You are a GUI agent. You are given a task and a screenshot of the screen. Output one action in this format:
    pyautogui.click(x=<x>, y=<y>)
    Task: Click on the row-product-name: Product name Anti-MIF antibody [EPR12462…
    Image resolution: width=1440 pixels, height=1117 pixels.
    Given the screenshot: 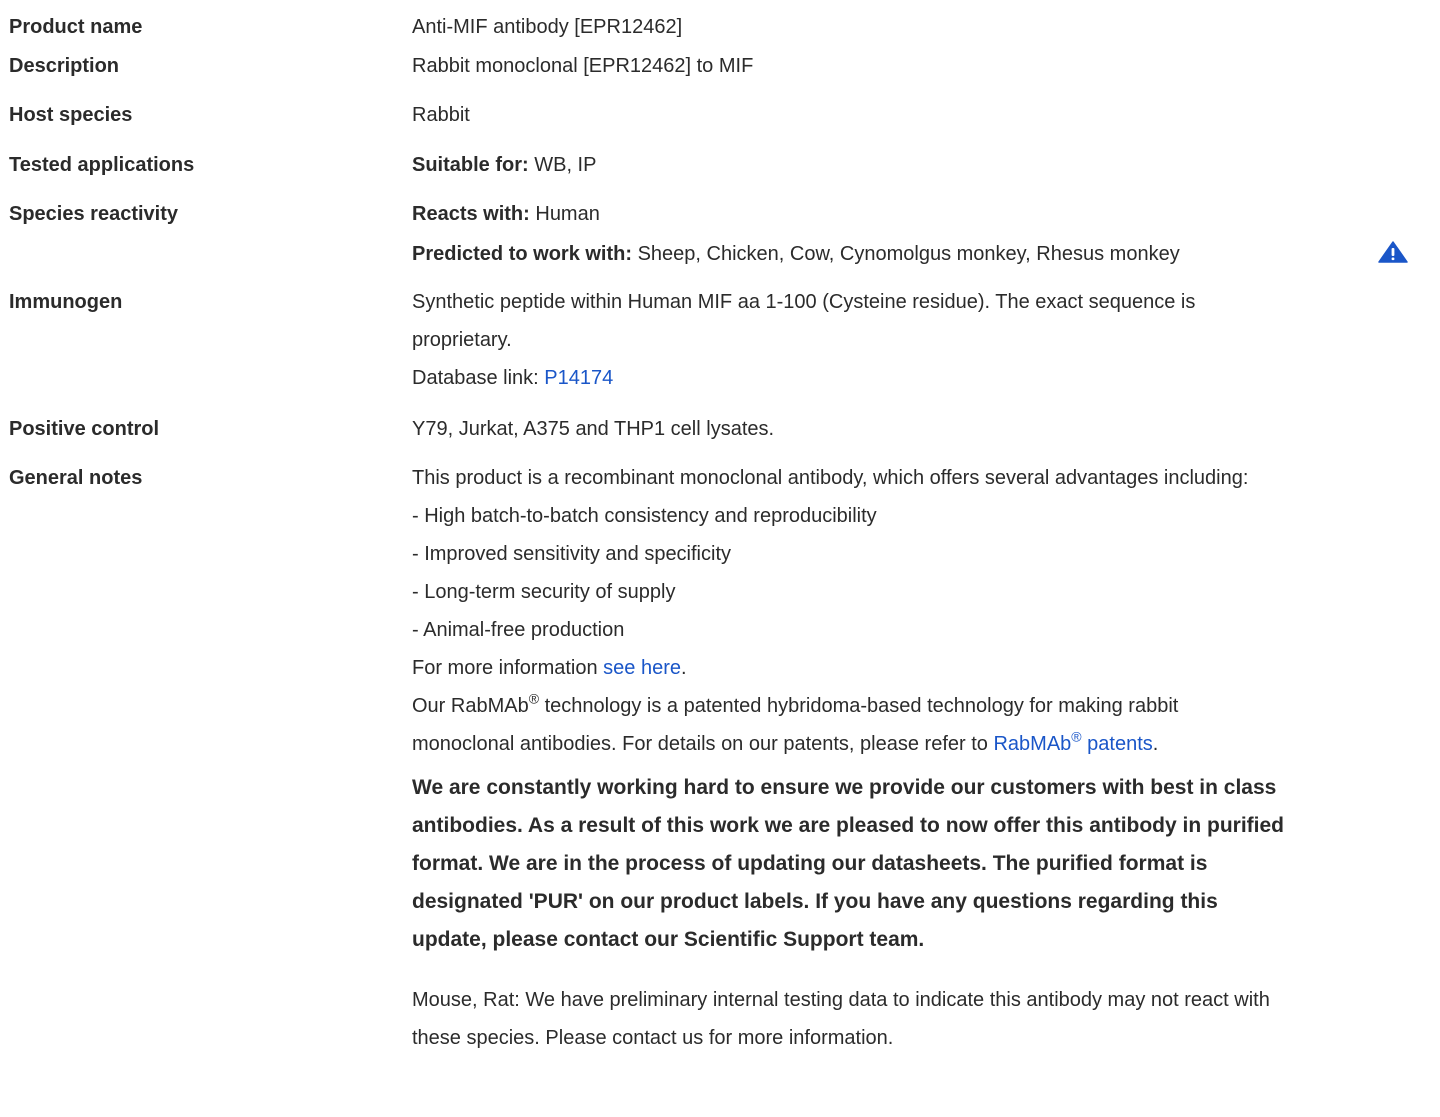 What is the action you would take?
    pyautogui.click(x=720, y=27)
    